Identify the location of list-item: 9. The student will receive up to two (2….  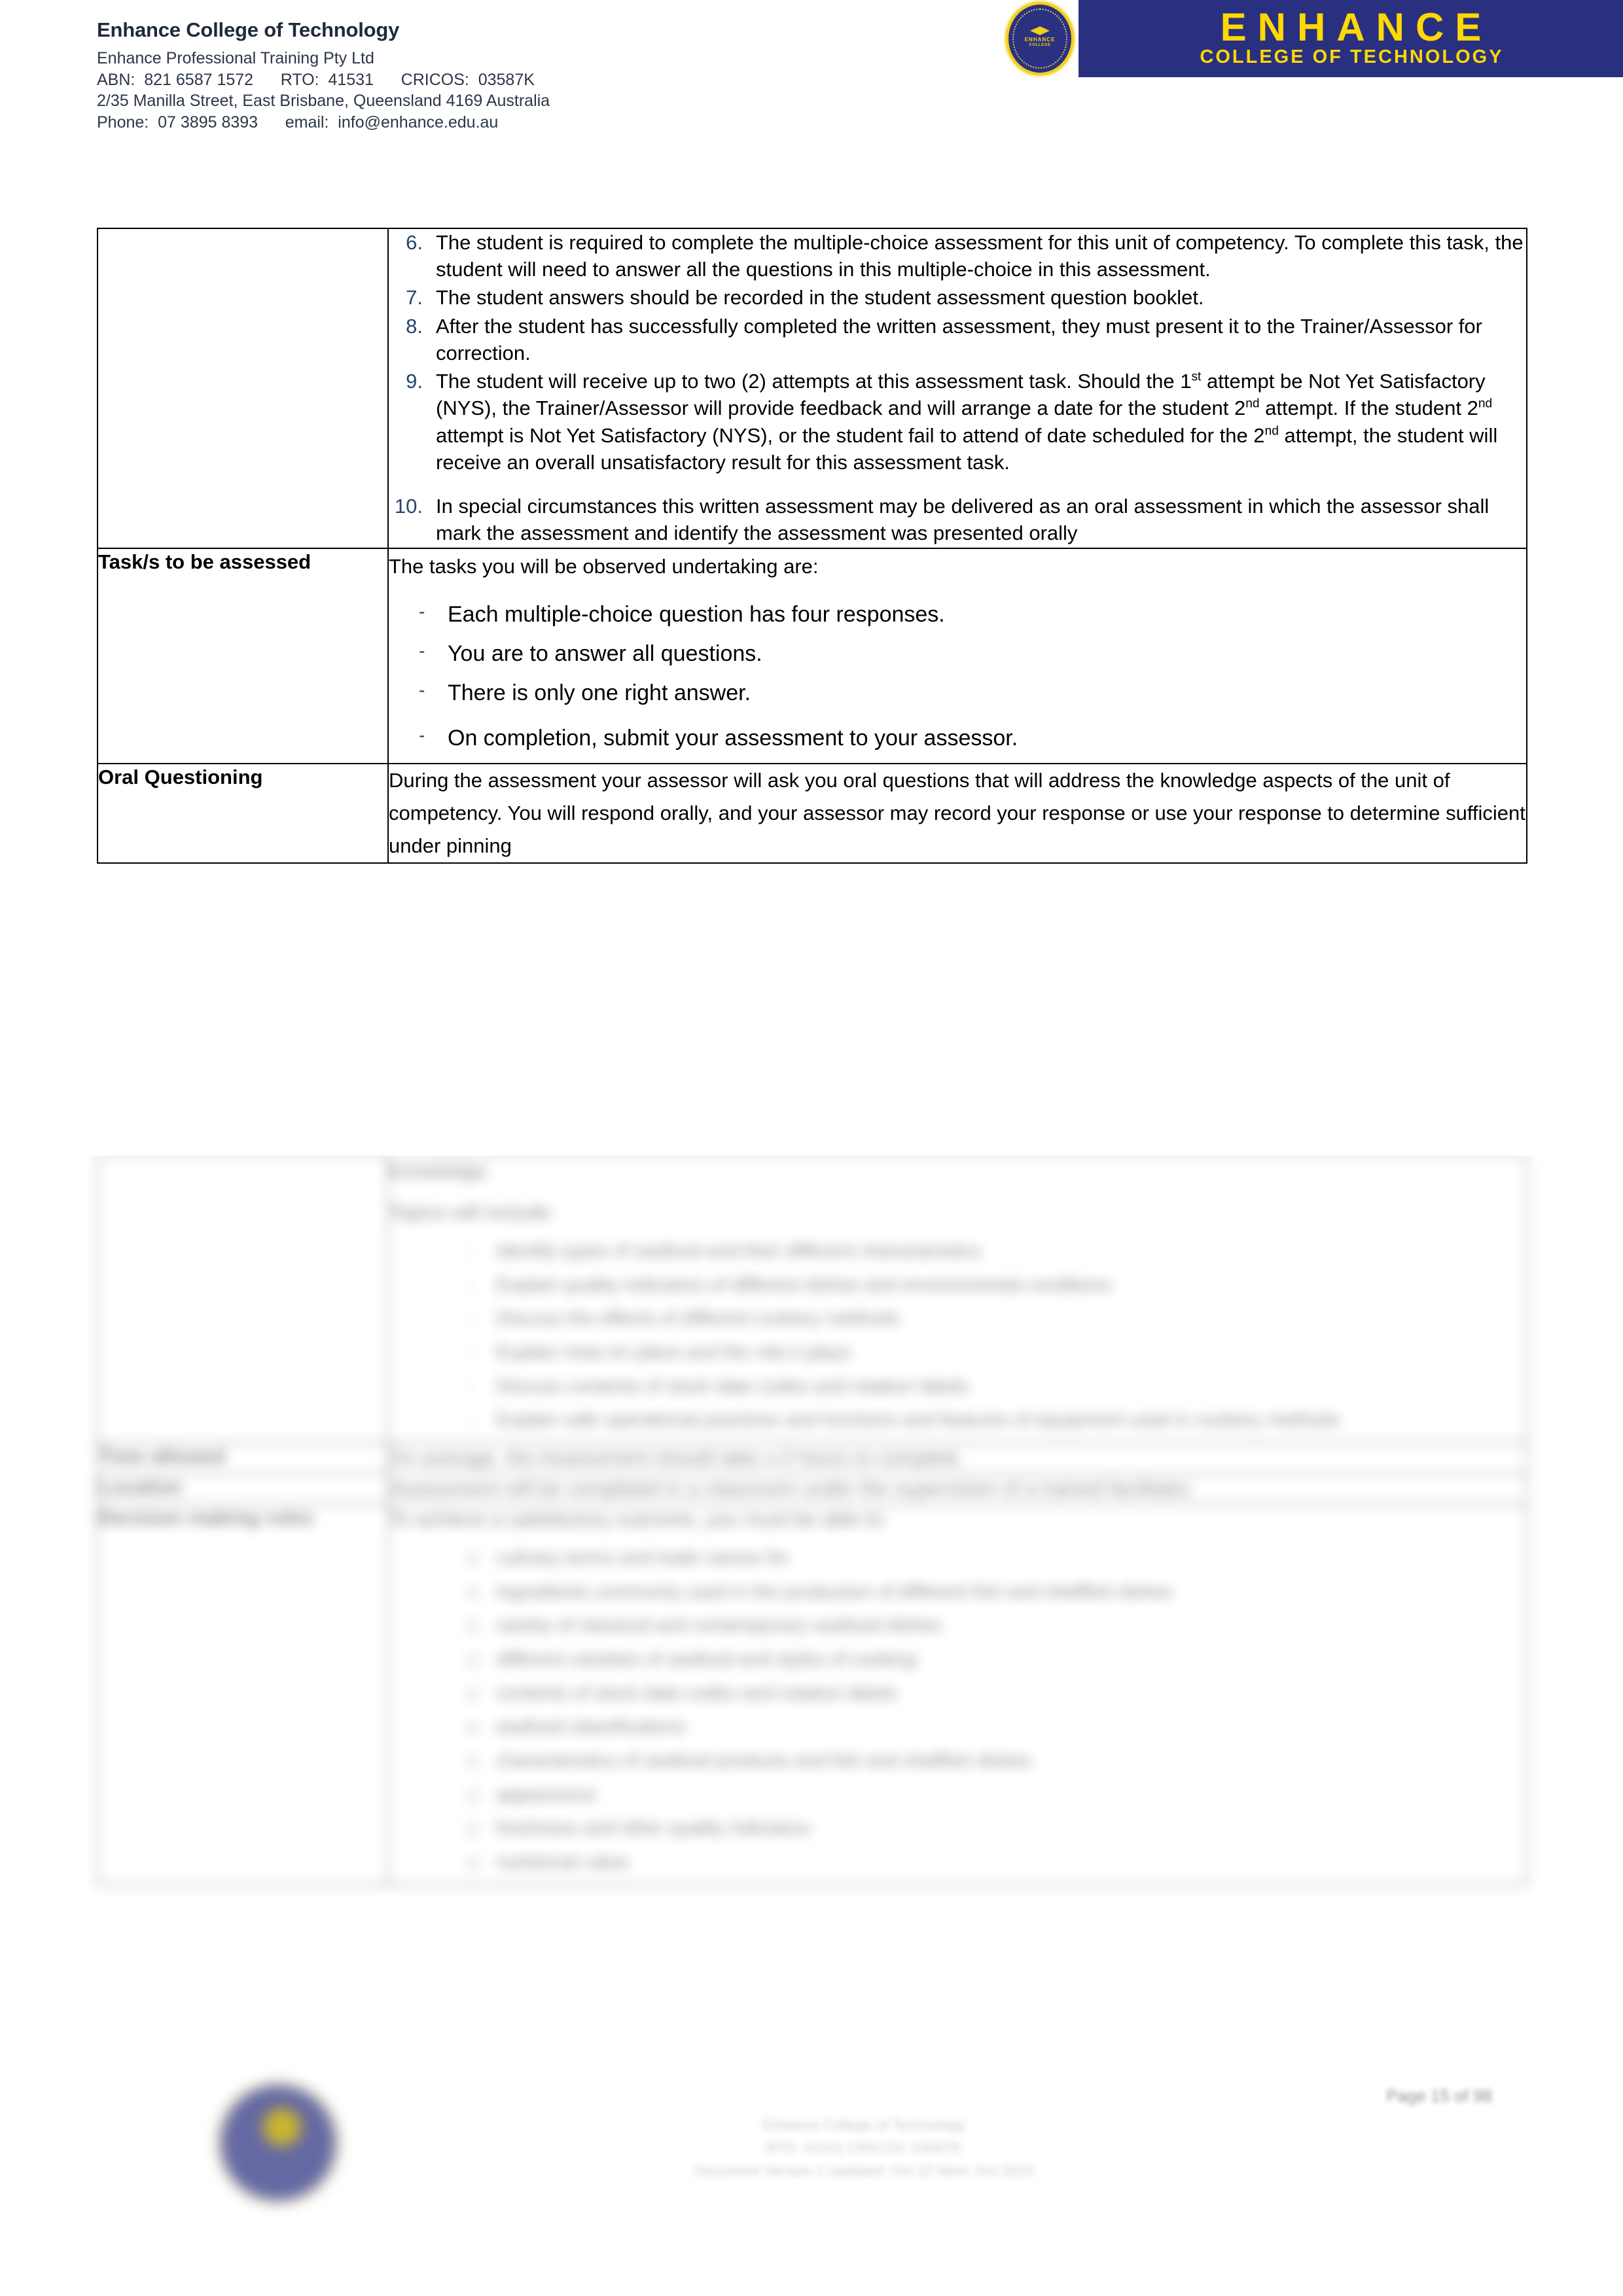
(957, 422).